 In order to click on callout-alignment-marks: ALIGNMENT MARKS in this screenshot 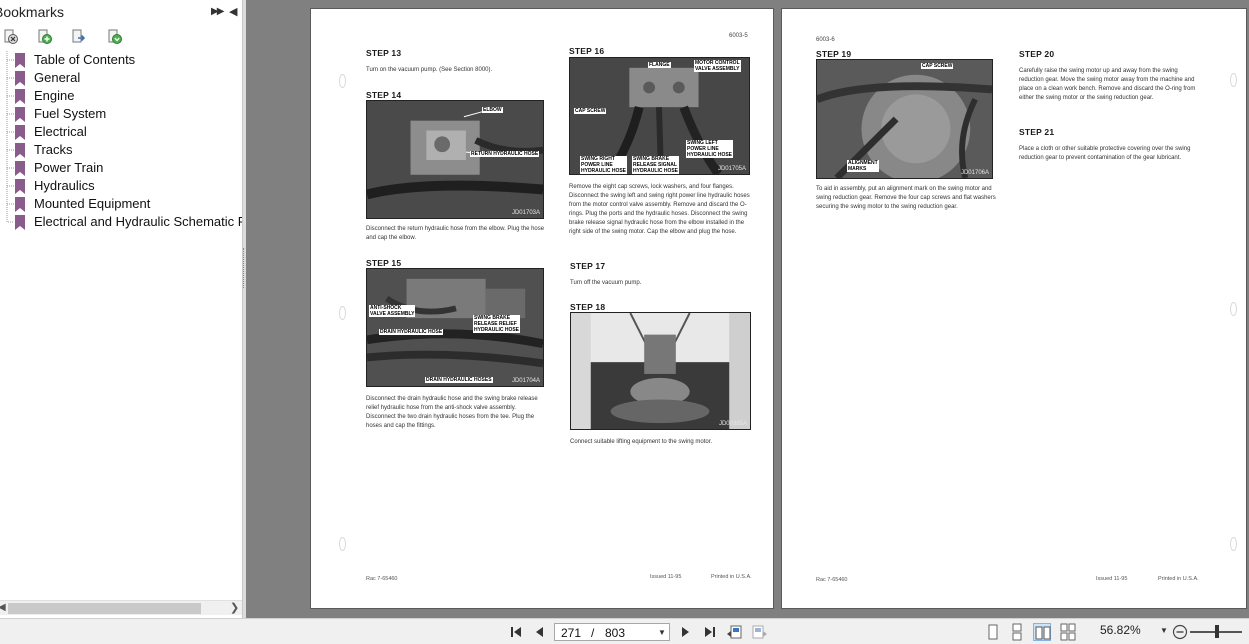, I will do `click(863, 166)`.